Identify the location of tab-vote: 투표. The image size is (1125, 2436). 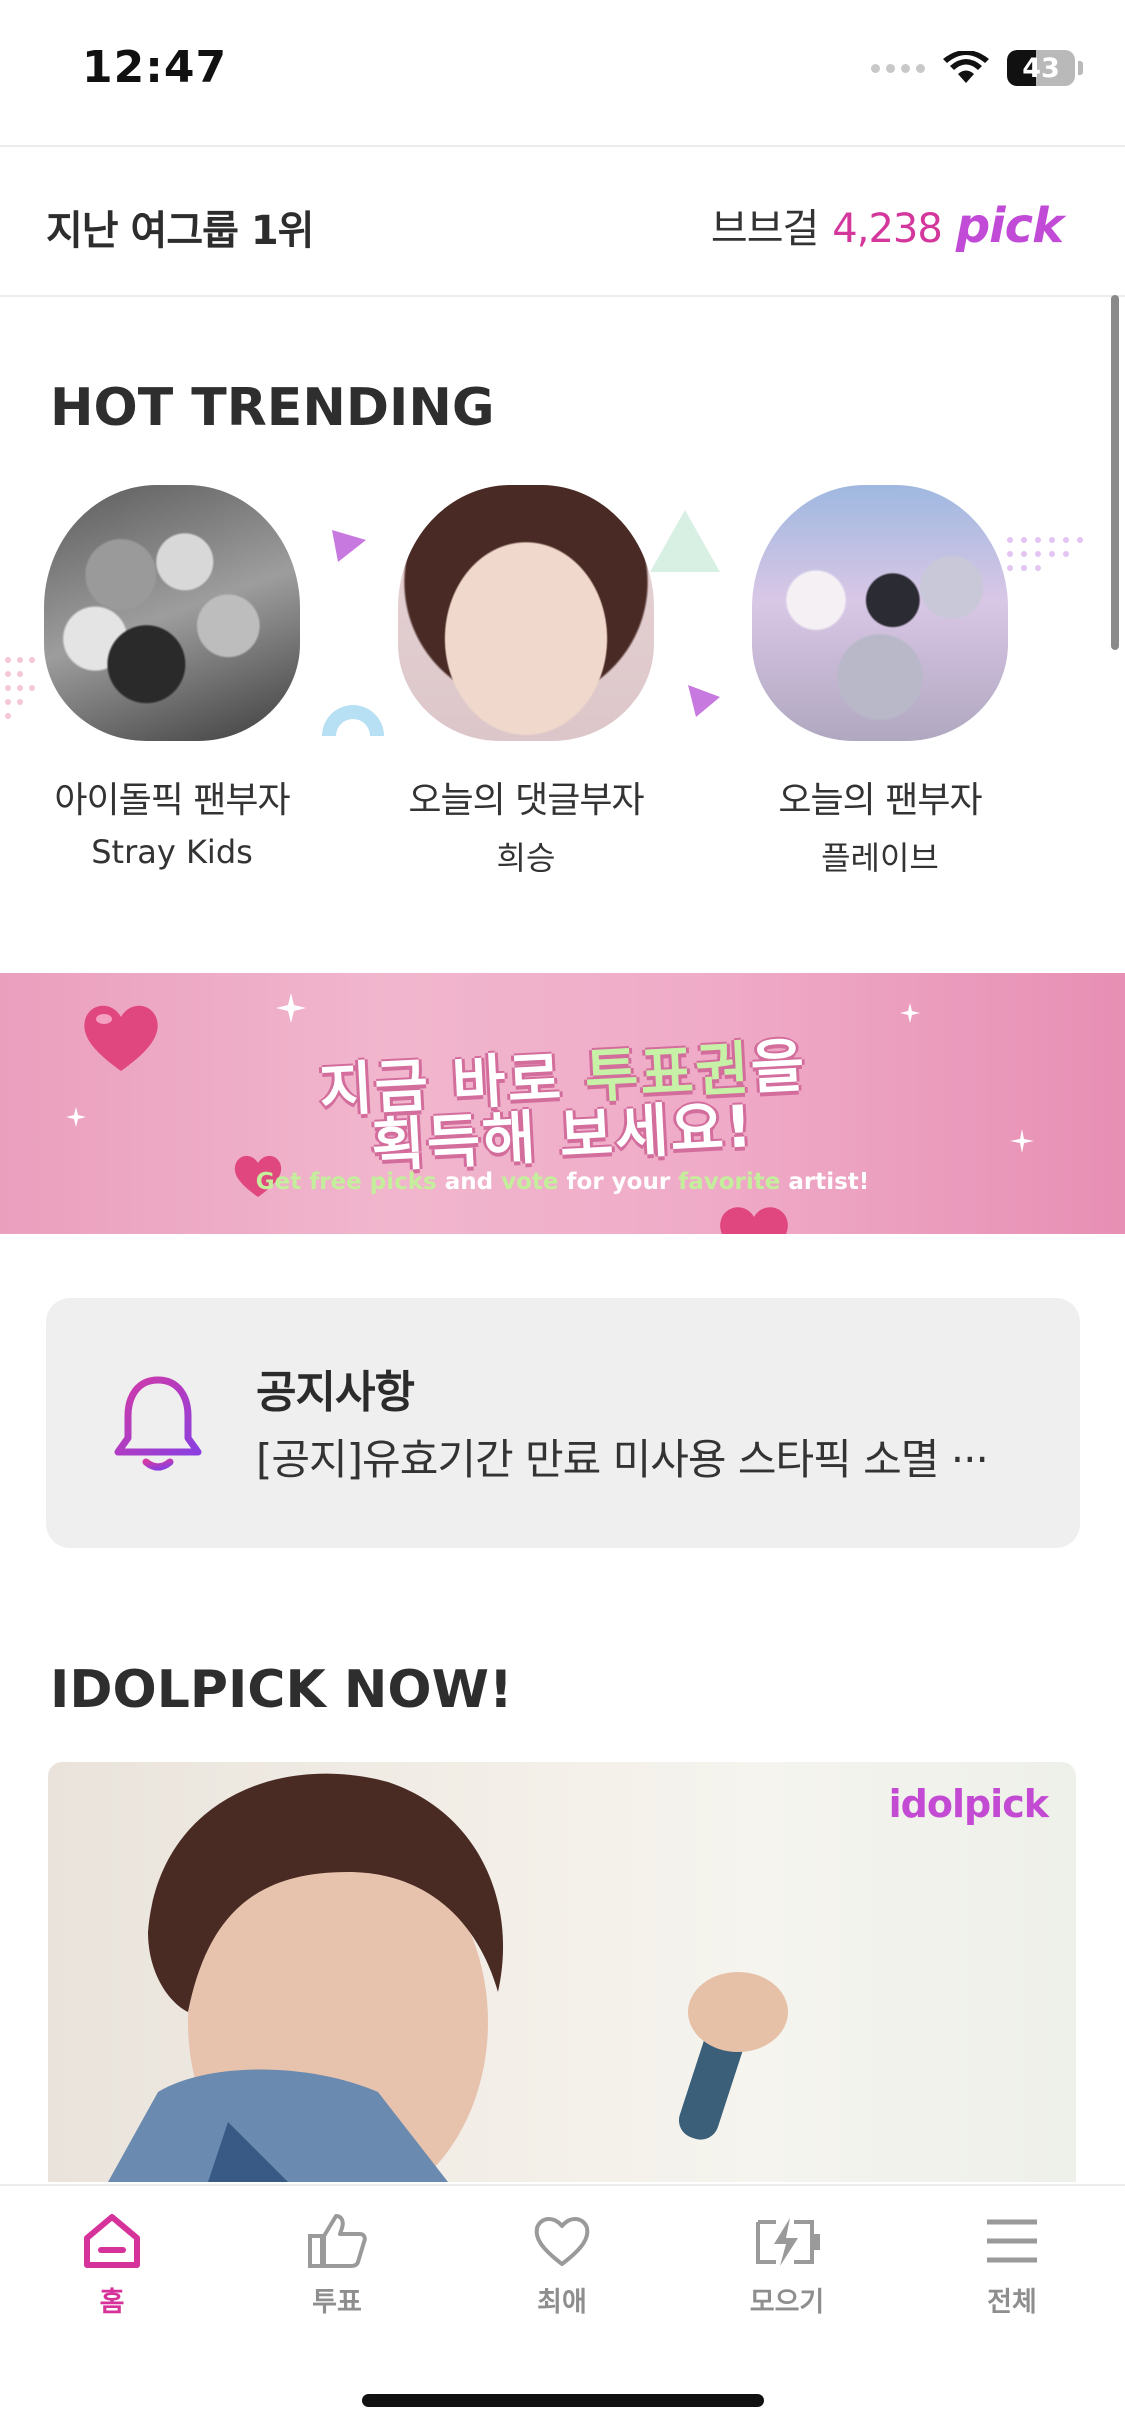
(337, 2265).